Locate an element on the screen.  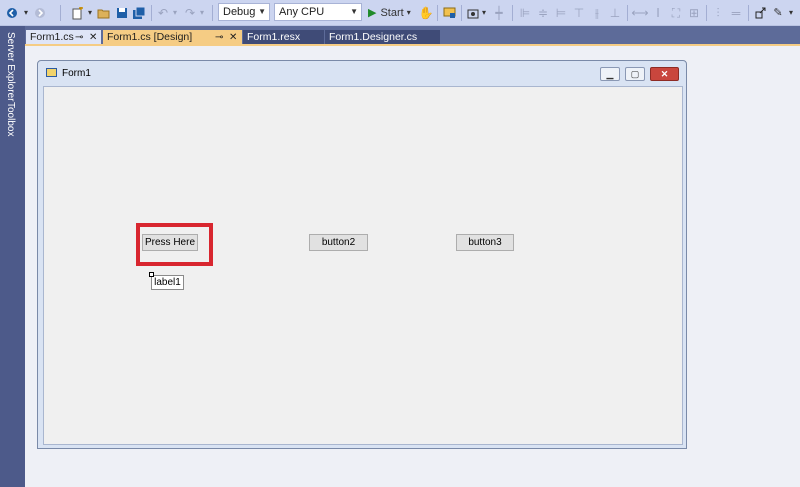
start-button: ▶ Start ▾ is located at coordinates (392, 13).